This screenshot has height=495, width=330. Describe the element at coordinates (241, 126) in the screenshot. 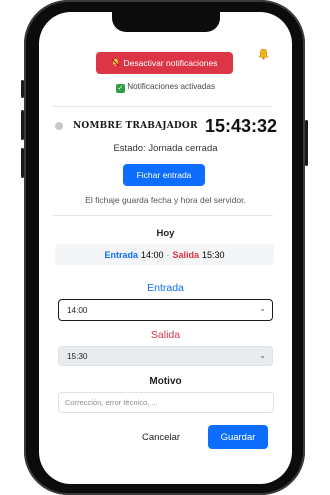

I see `current-time: 15:43:32` at that location.